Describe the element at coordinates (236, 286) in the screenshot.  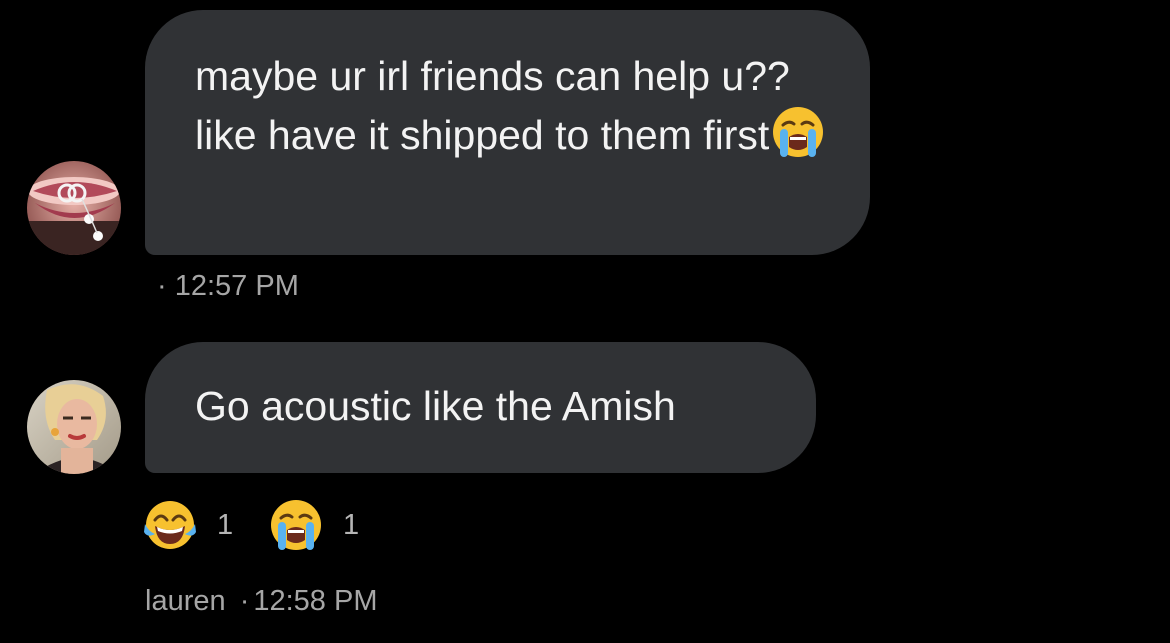
I see `time-label: 12:57 PM` at that location.